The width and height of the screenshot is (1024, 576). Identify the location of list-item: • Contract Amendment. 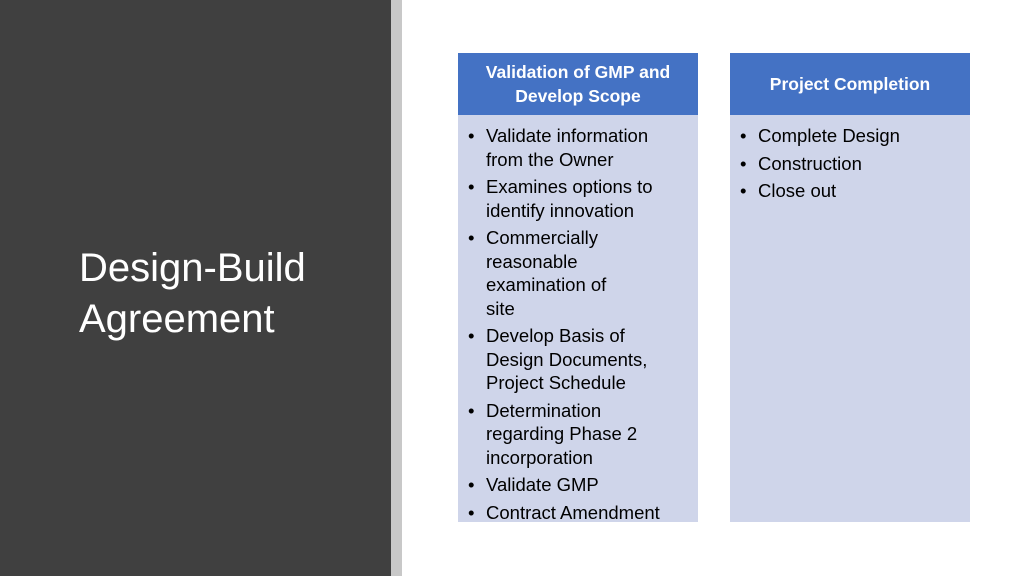
(564, 512).